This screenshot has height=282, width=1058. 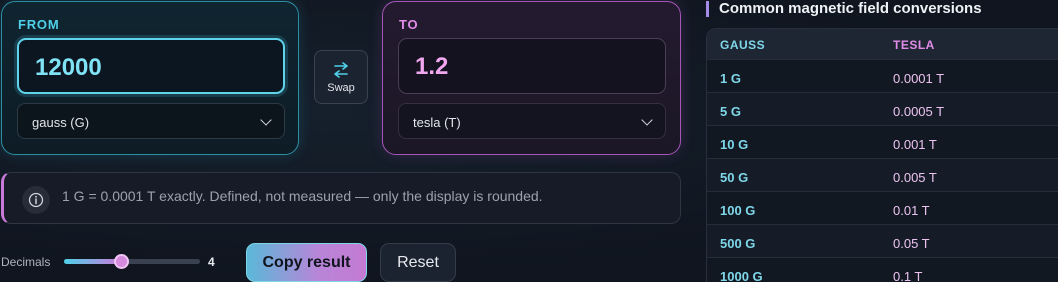 What do you see at coordinates (306, 262) in the screenshot?
I see `copy-result-button: Copy result` at bounding box center [306, 262].